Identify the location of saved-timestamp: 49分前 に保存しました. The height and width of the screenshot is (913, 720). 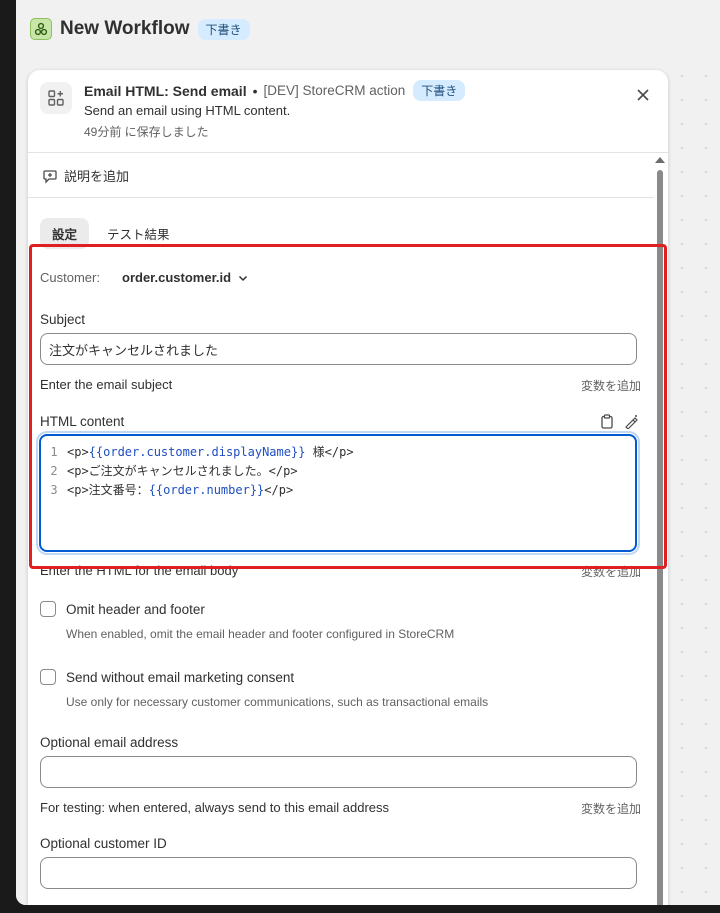
(146, 132).